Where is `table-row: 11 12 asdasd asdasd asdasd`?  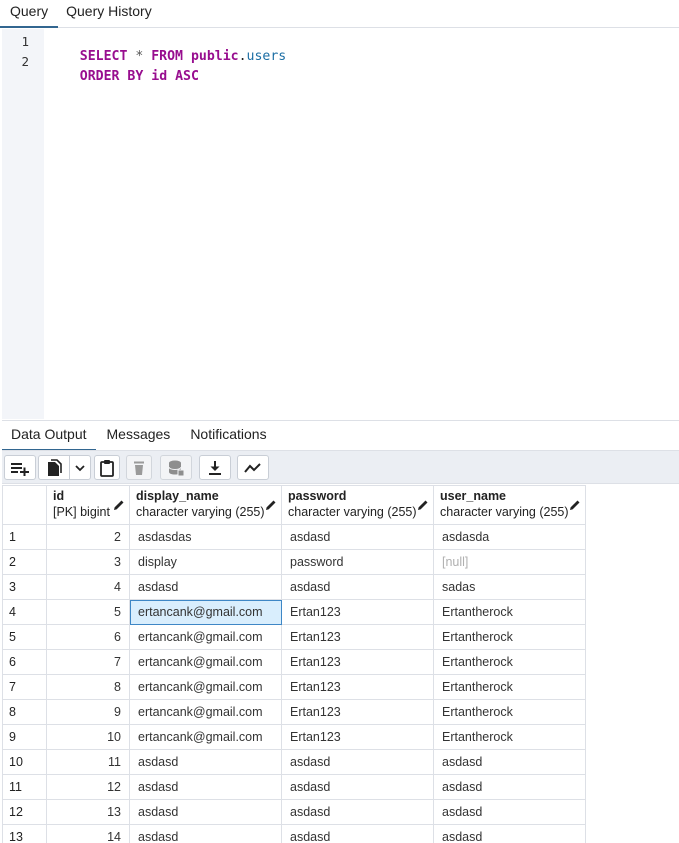 table-row: 11 12 asdasd asdasd asdasd is located at coordinates (294, 787).